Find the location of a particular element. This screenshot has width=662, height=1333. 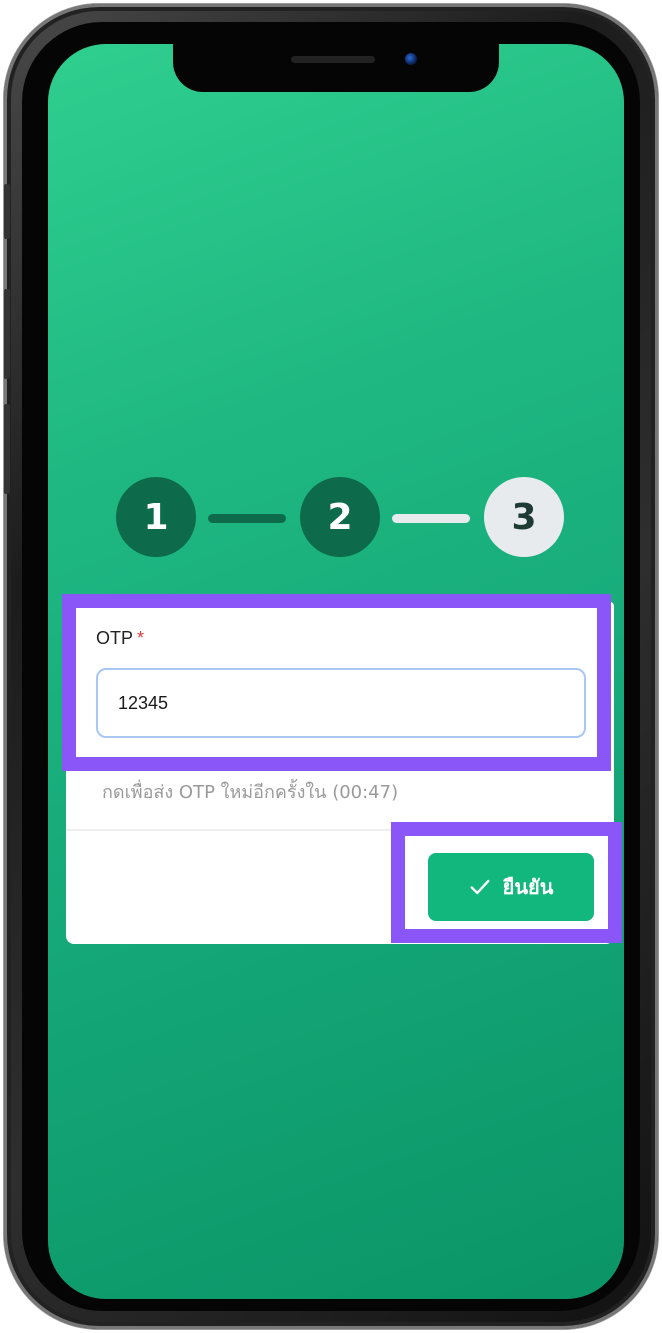

silent-switch is located at coordinates (7, 211).